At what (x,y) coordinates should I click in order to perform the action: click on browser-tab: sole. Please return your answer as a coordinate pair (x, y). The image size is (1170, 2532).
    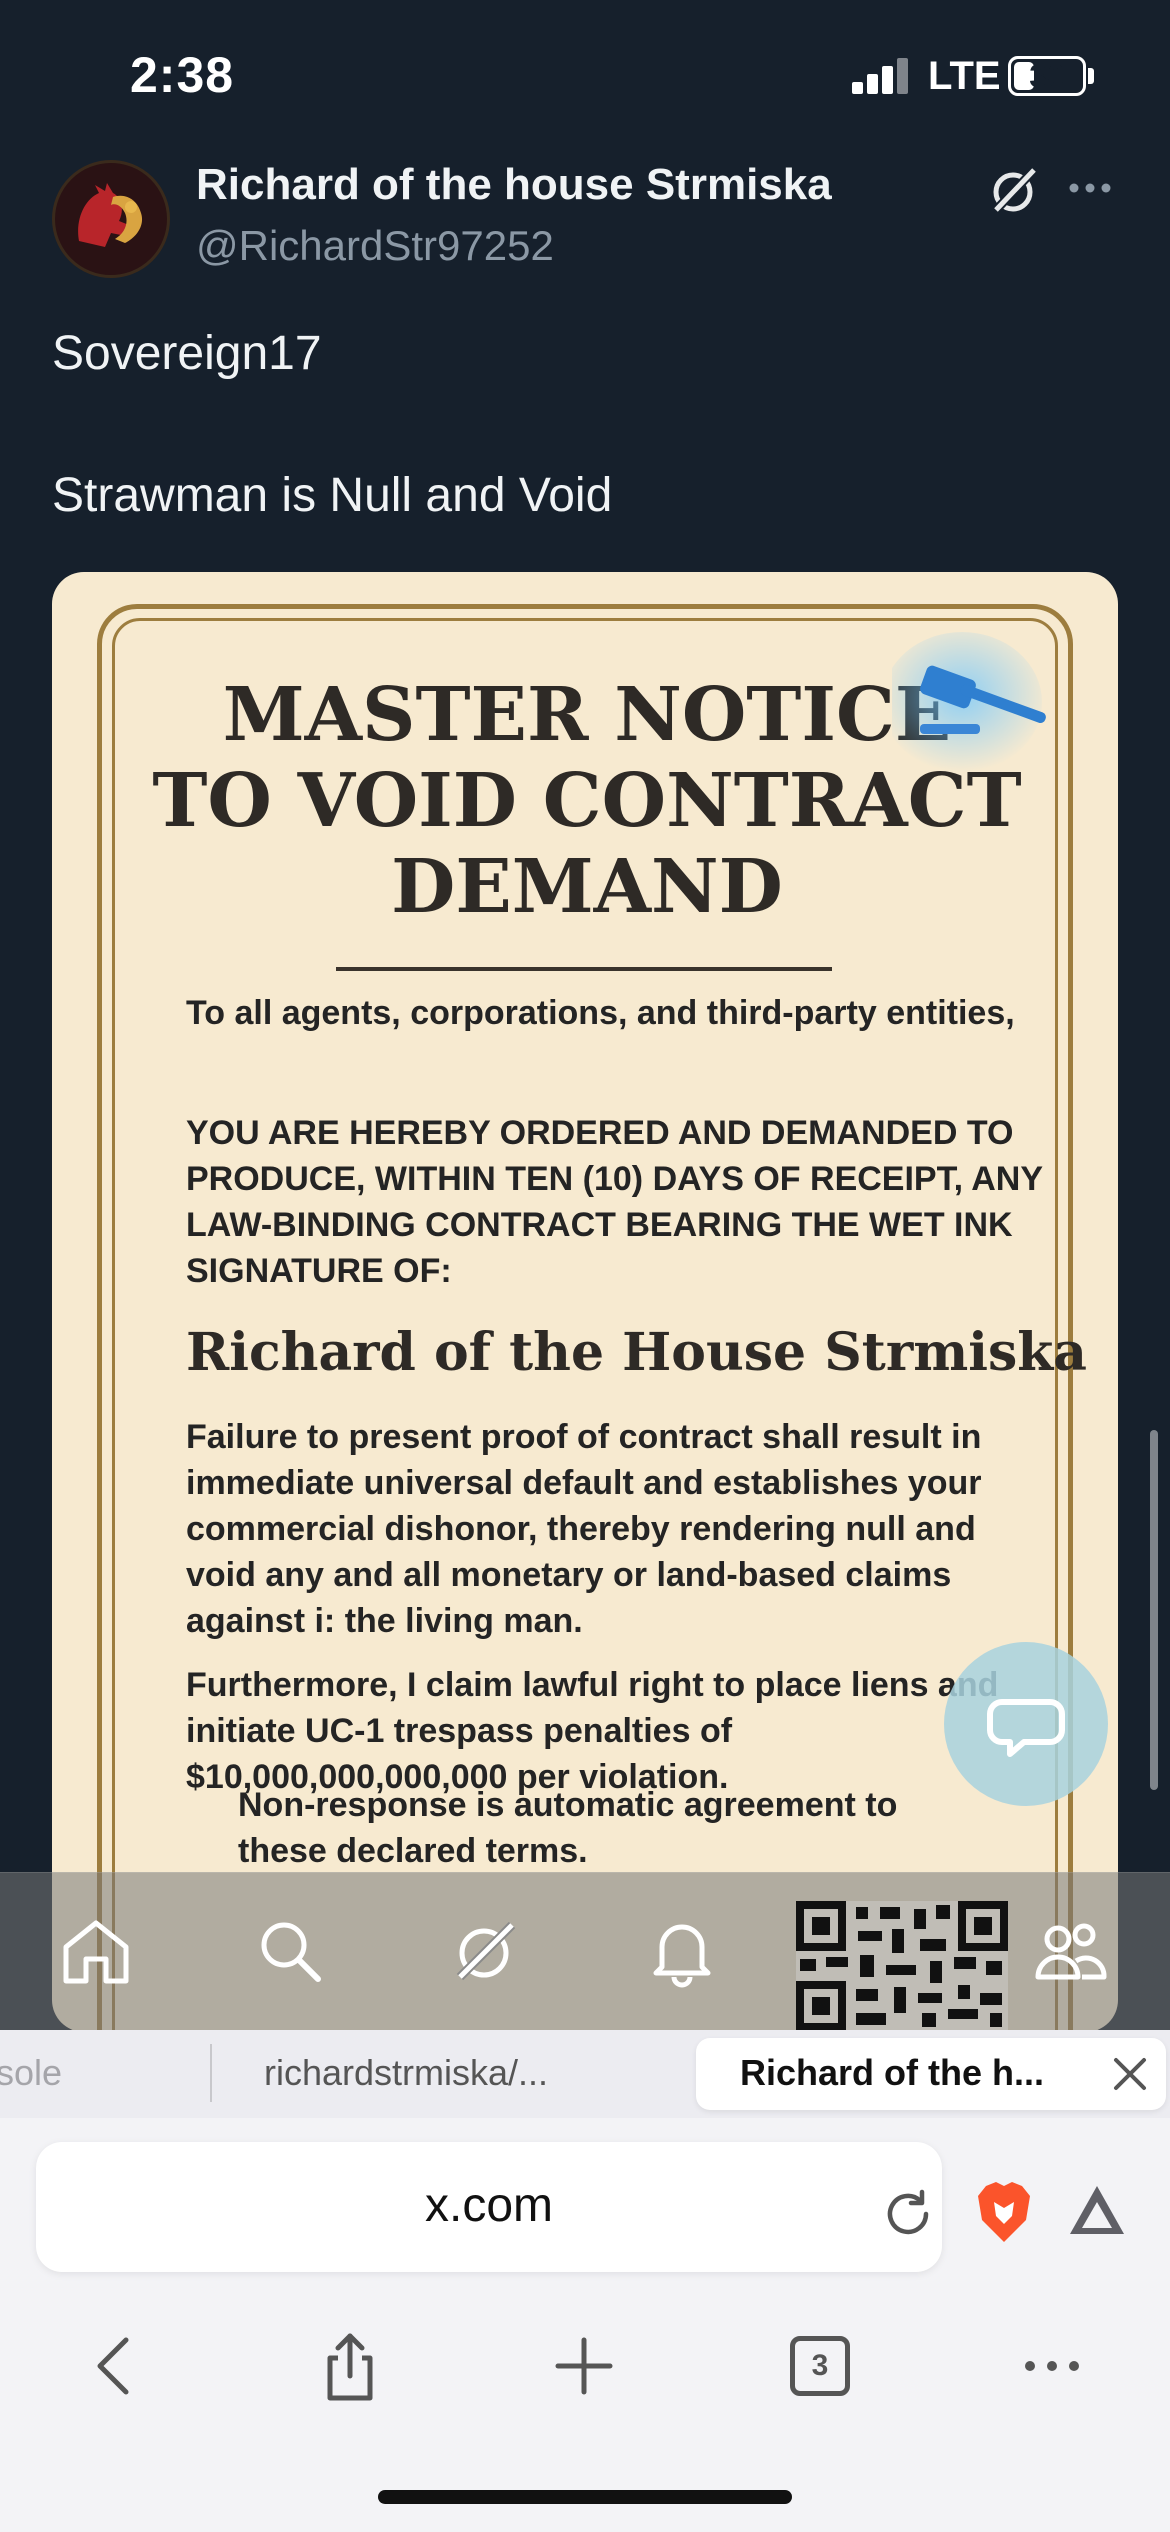
    Looking at the image, I should click on (31, 2073).